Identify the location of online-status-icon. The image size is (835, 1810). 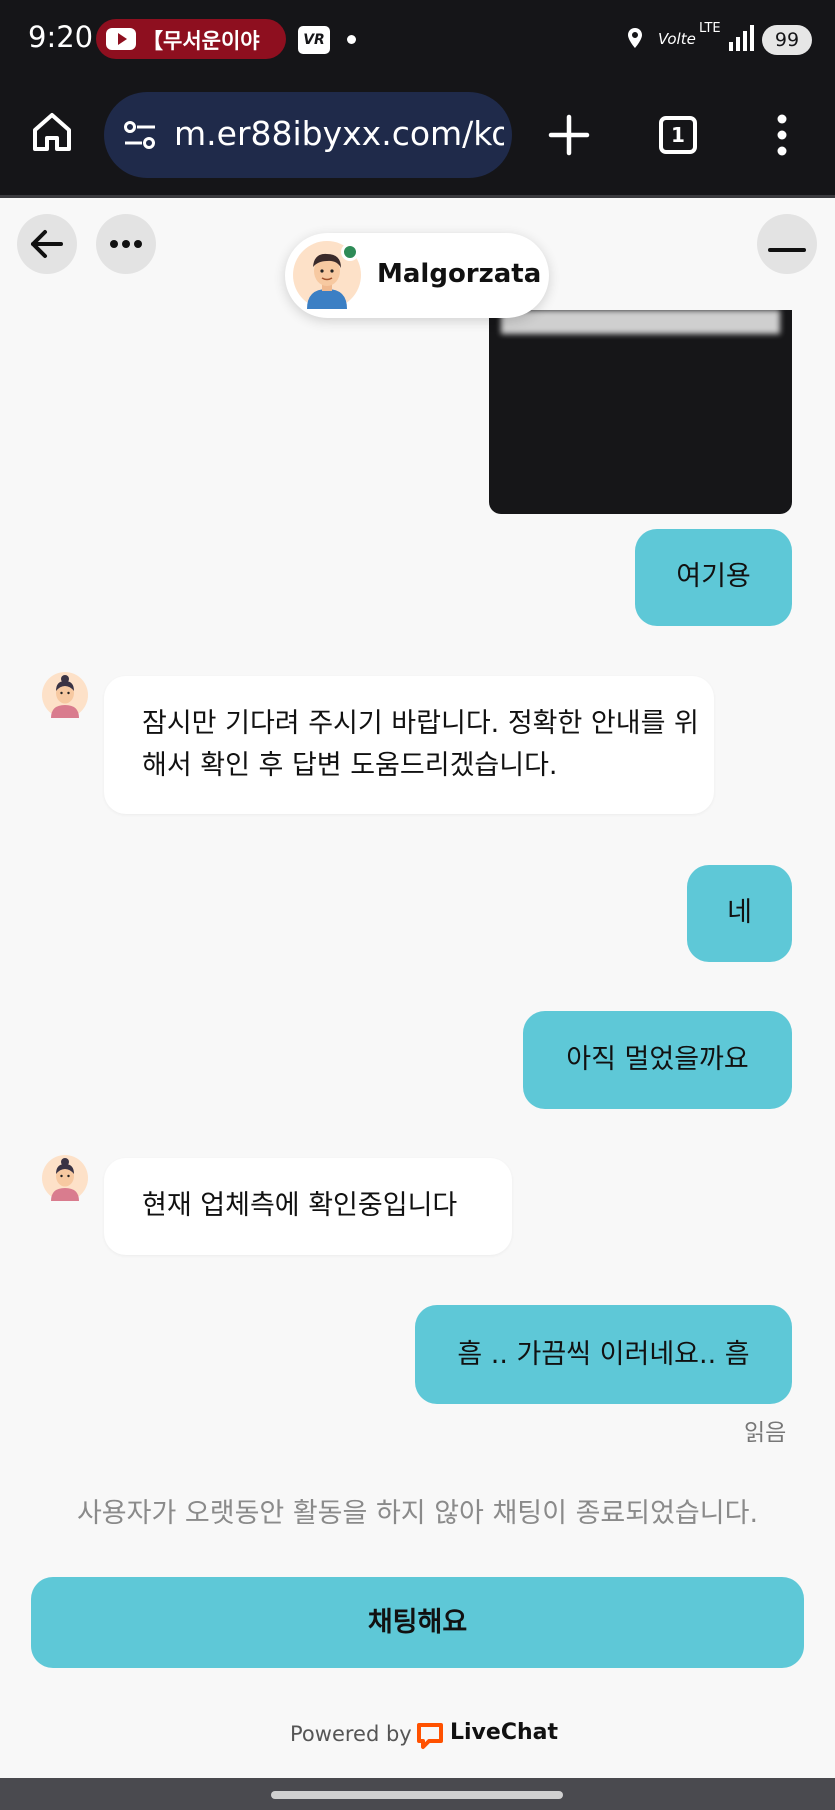
(350, 252).